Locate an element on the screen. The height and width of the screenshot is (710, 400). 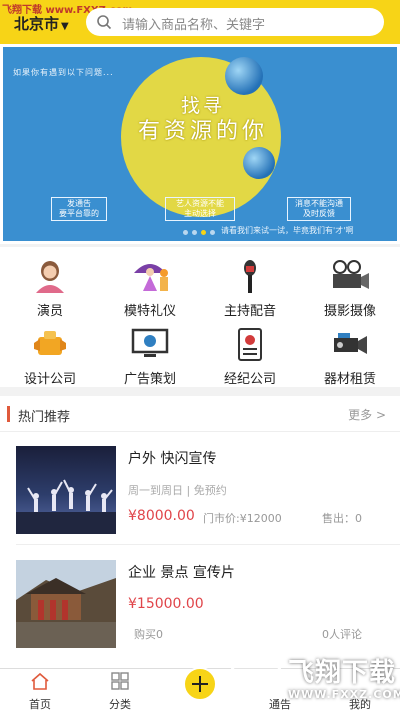
watermark-text: 飞翔下载 is located at coordinates (342, 673).